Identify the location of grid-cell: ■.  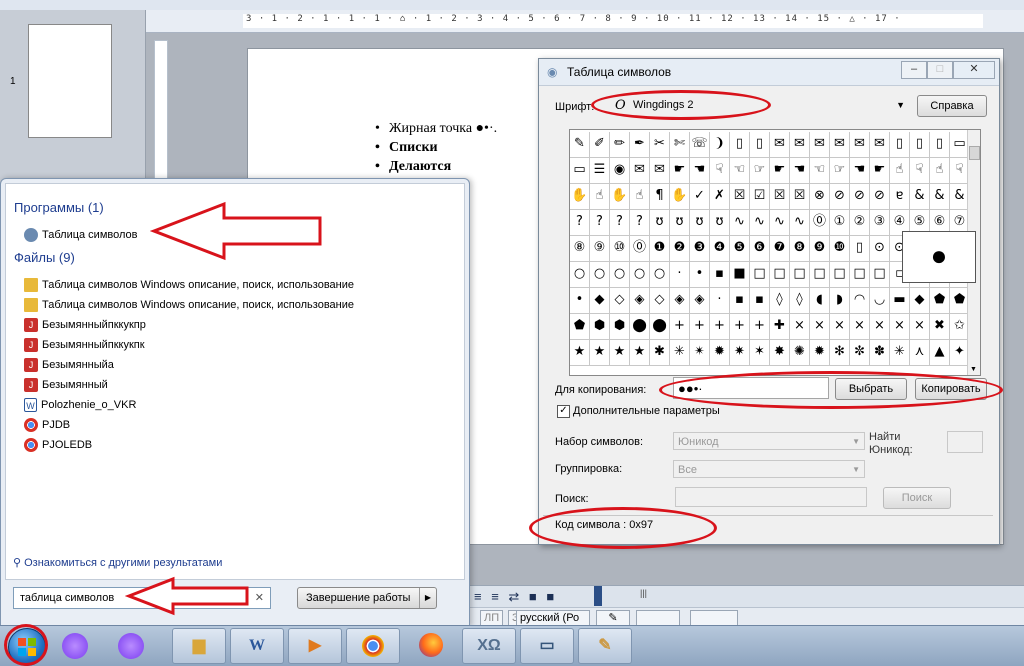
(740, 275).